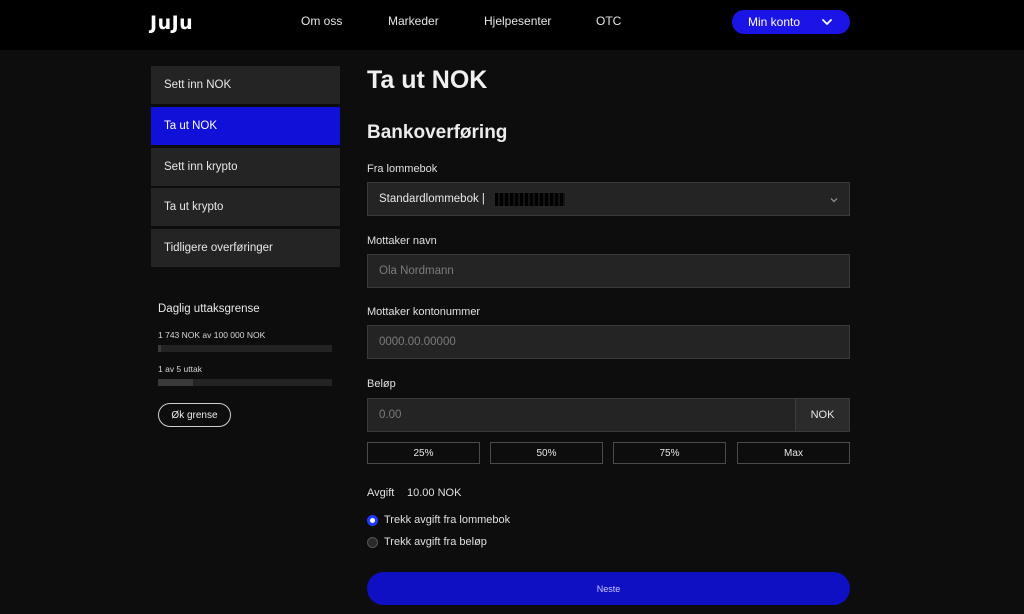  Describe the element at coordinates (194, 415) in the screenshot. I see `raise-limit-button: Øk grense` at that location.